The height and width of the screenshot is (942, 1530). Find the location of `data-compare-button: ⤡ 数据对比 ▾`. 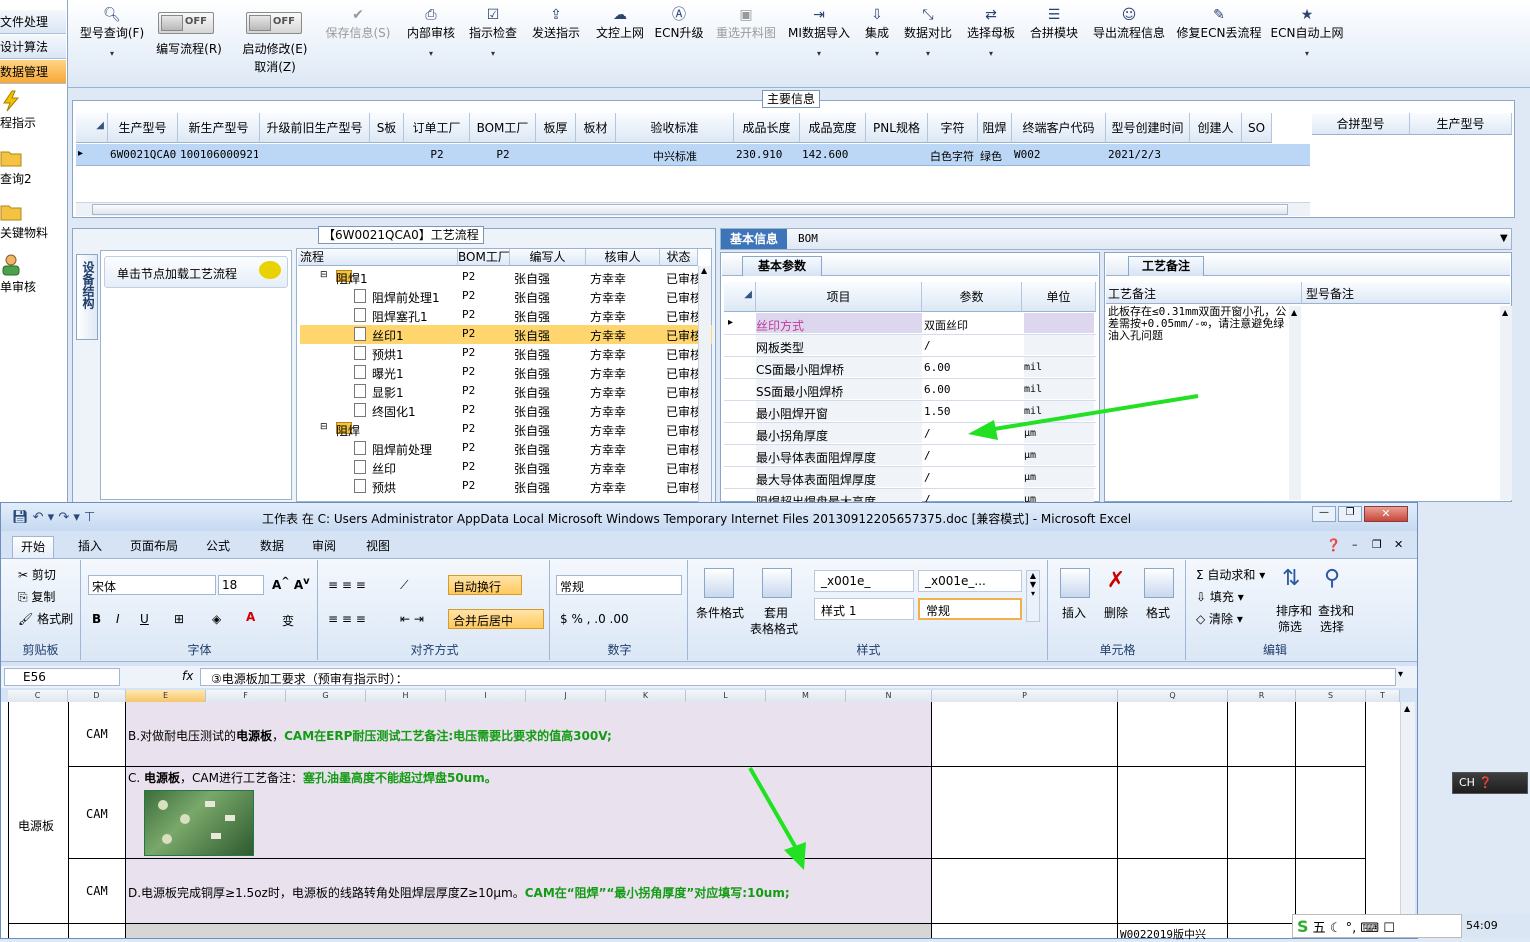

data-compare-button: ⤡ 数据对比 ▾ is located at coordinates (928, 32).